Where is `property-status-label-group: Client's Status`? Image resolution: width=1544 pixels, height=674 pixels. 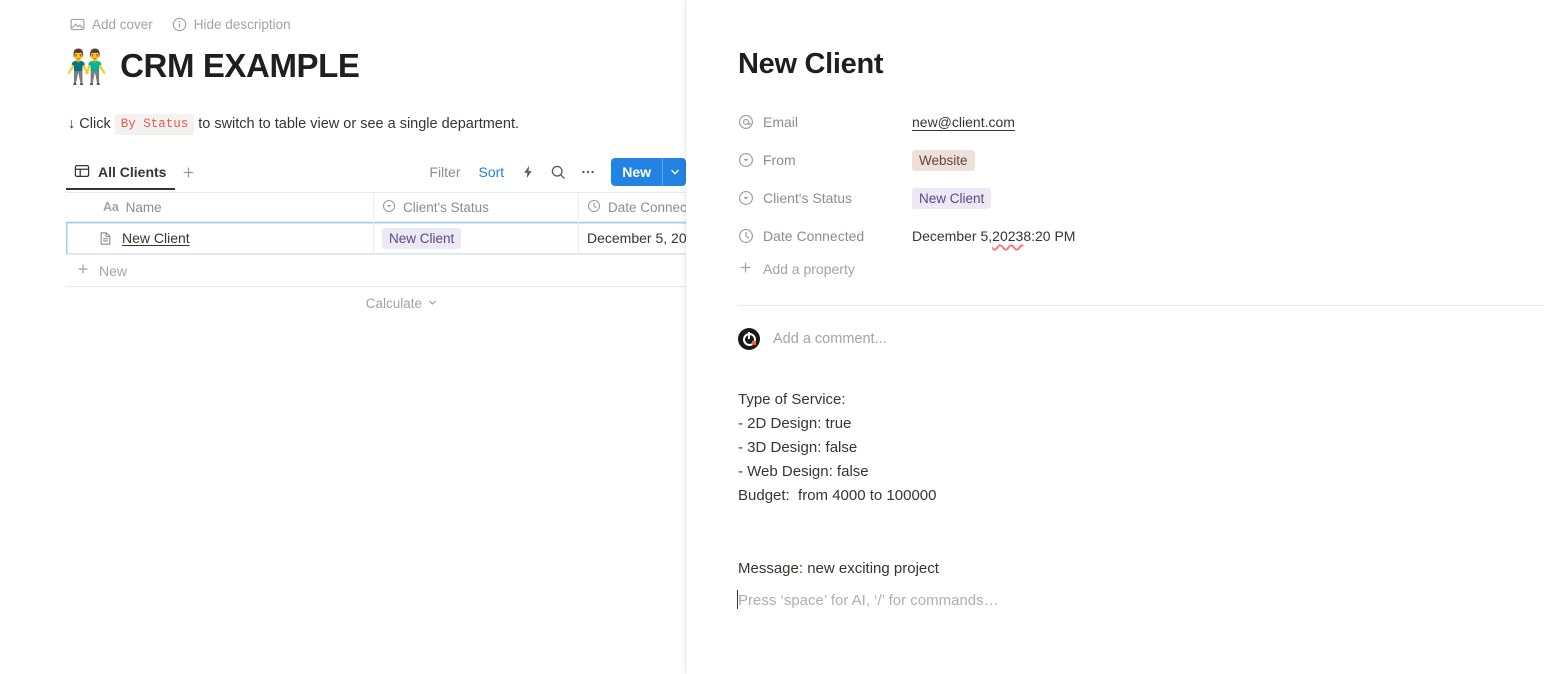
property-status-label-group: Client's Status is located at coordinates (825, 198).